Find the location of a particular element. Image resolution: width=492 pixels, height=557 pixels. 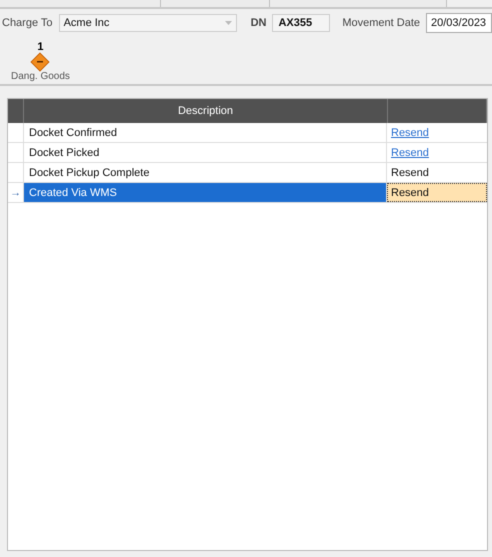

current-row-arrow: → is located at coordinates (15, 192).